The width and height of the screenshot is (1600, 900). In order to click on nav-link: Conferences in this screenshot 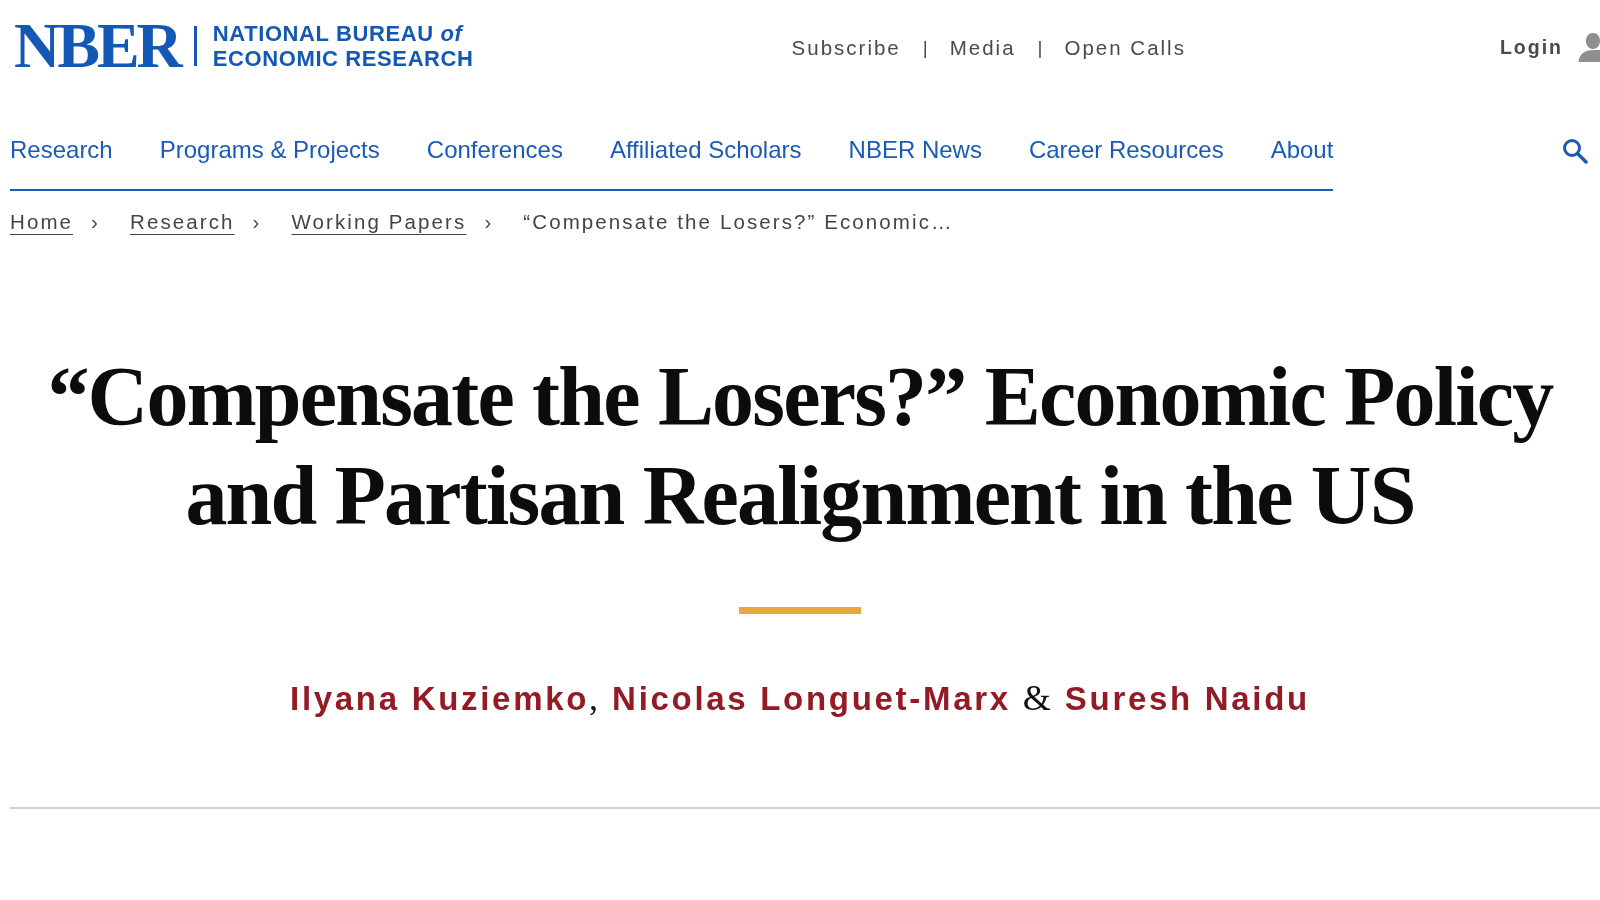, I will do `click(494, 149)`.